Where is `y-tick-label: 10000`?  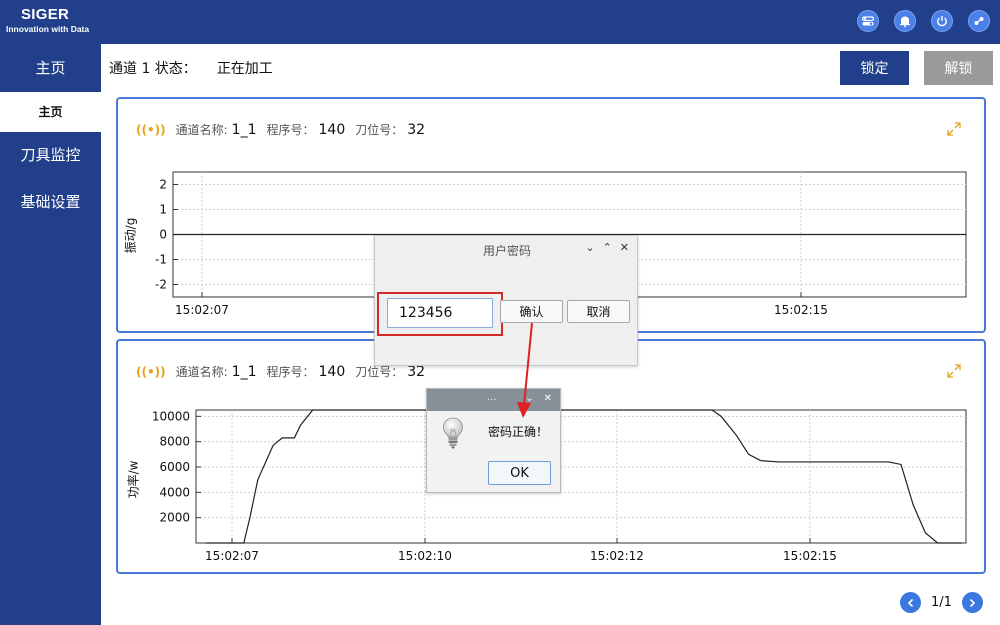 y-tick-label: 10000 is located at coordinates (171, 416).